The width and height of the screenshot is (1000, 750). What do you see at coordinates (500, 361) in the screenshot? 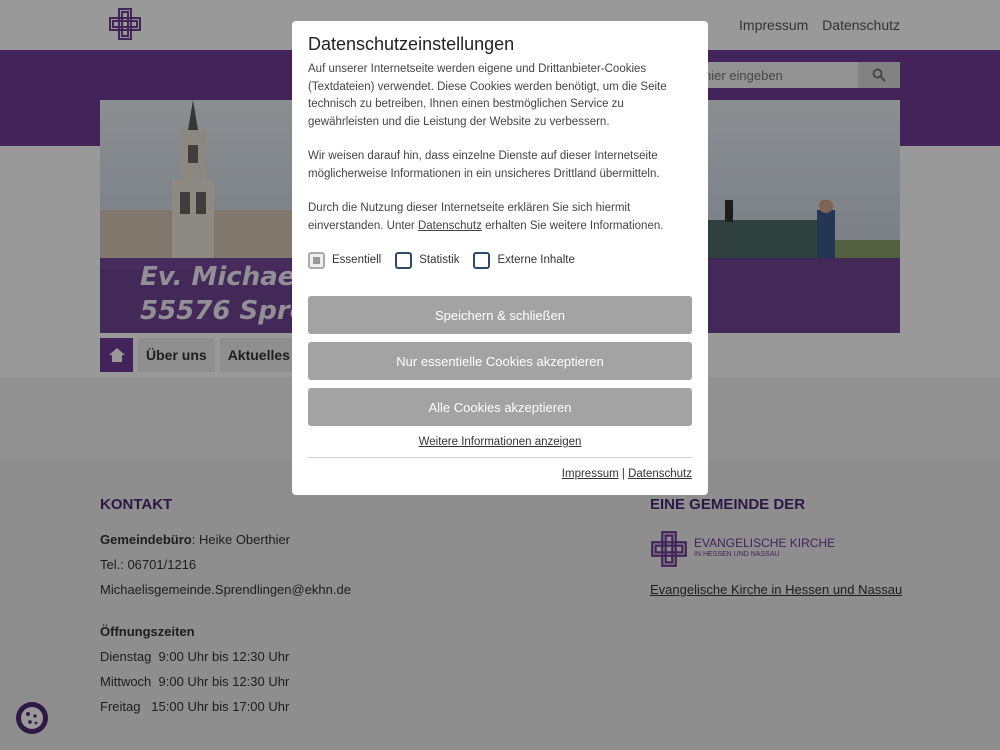
I see `accept-essential-button: Nur essentielle Cookies akzeptieren` at bounding box center [500, 361].